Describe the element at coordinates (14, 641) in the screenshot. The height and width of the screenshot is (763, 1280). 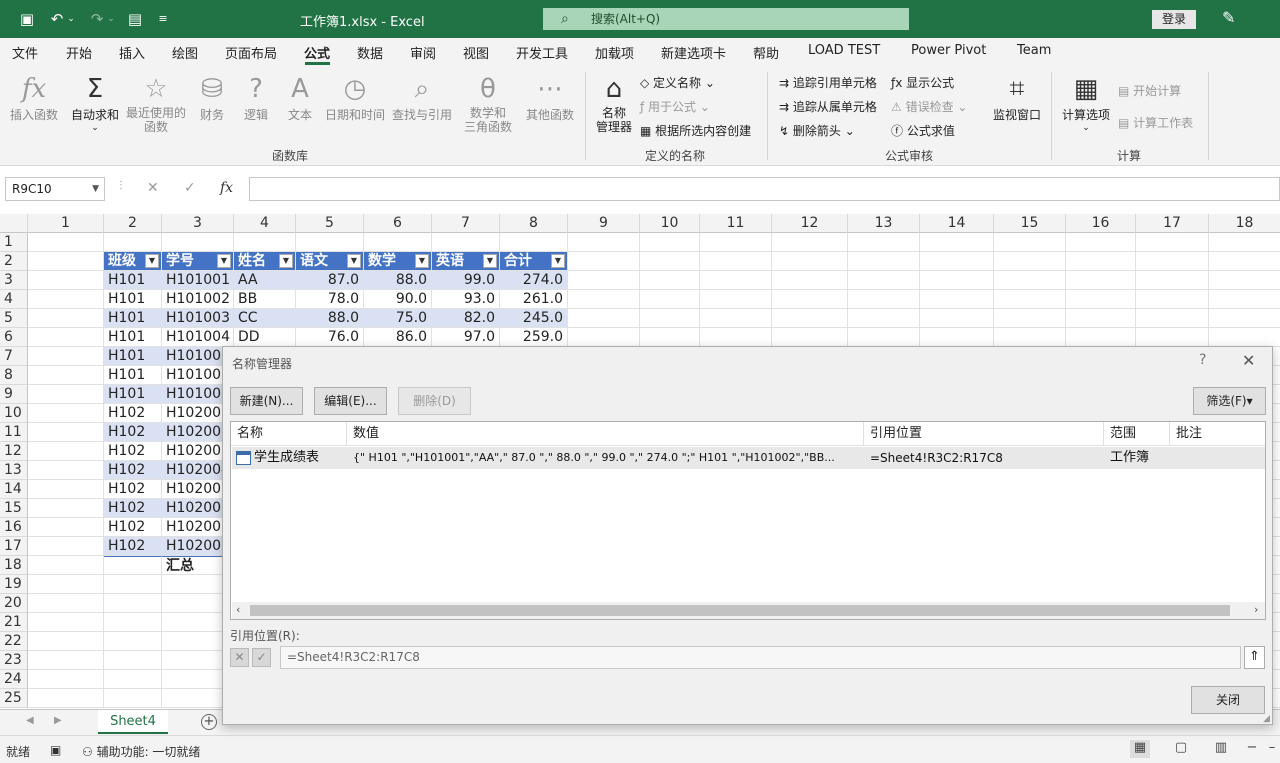
I see `row-header-22: 22` at that location.